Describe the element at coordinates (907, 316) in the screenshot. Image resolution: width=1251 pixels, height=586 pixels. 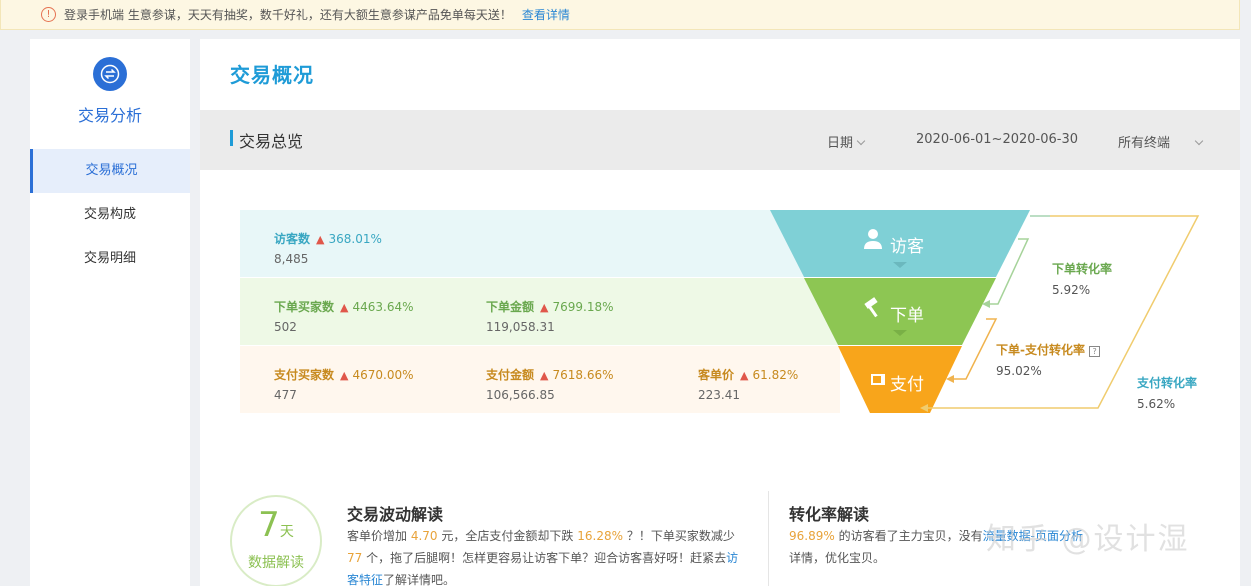
I see `funnel-order-label: 下单` at that location.